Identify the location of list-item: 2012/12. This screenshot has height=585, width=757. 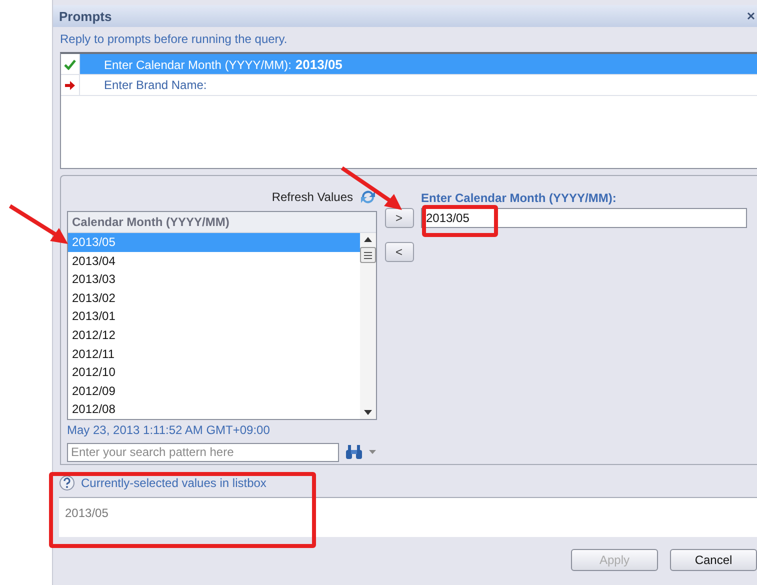
(214, 335).